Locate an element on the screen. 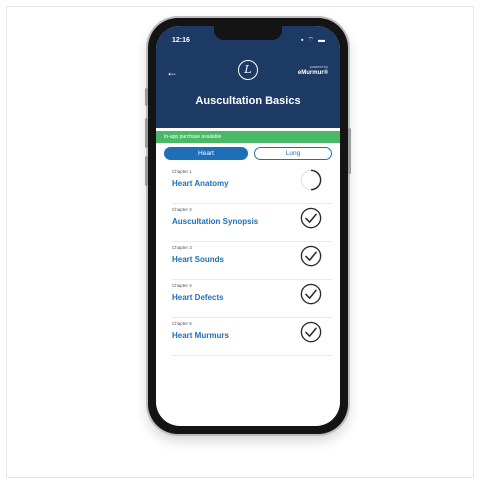  chapter-title: Heart Sounds is located at coordinates (198, 259).